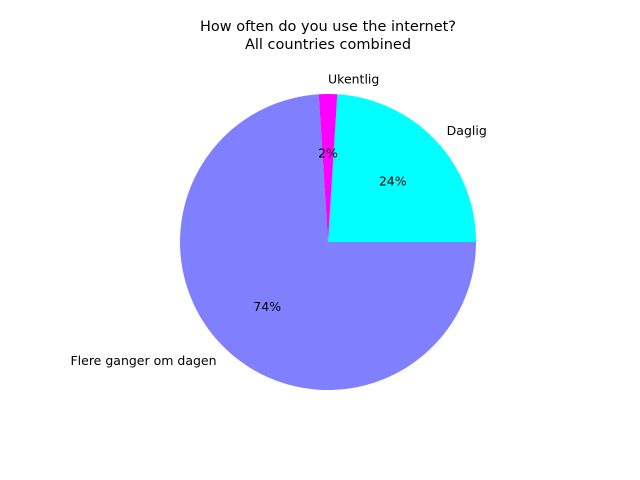  I want to click on slice-label-flere-ganger-om-dagen: Flere ganger om dagen, so click(143, 360).